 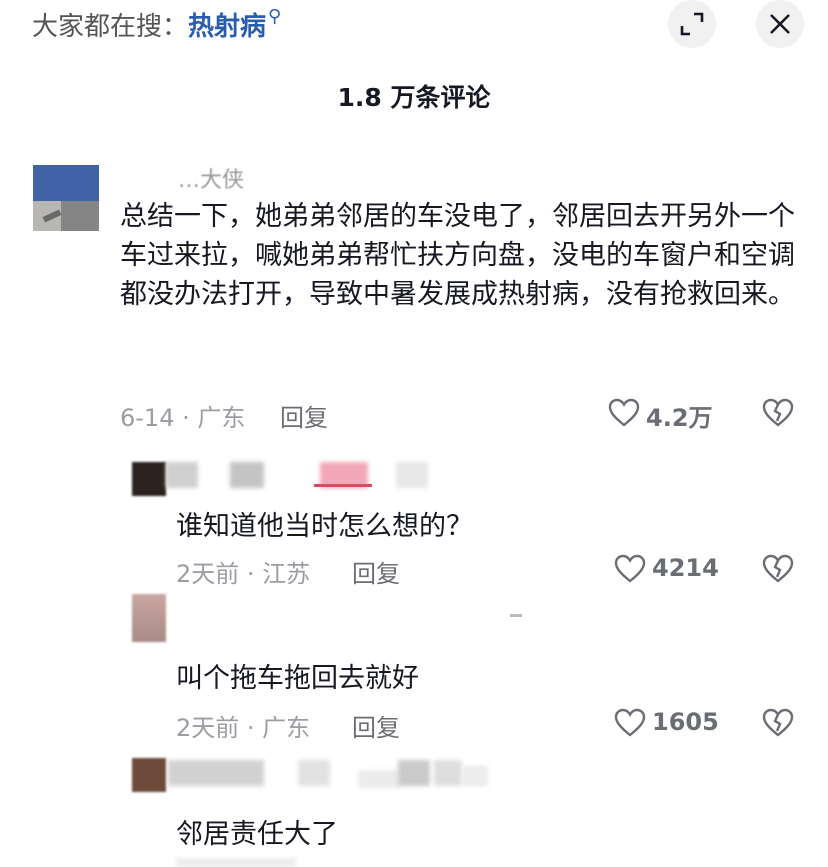 I want to click on search-suggestion: 大家都在搜：热射病 ⚲, so click(x=156, y=24).